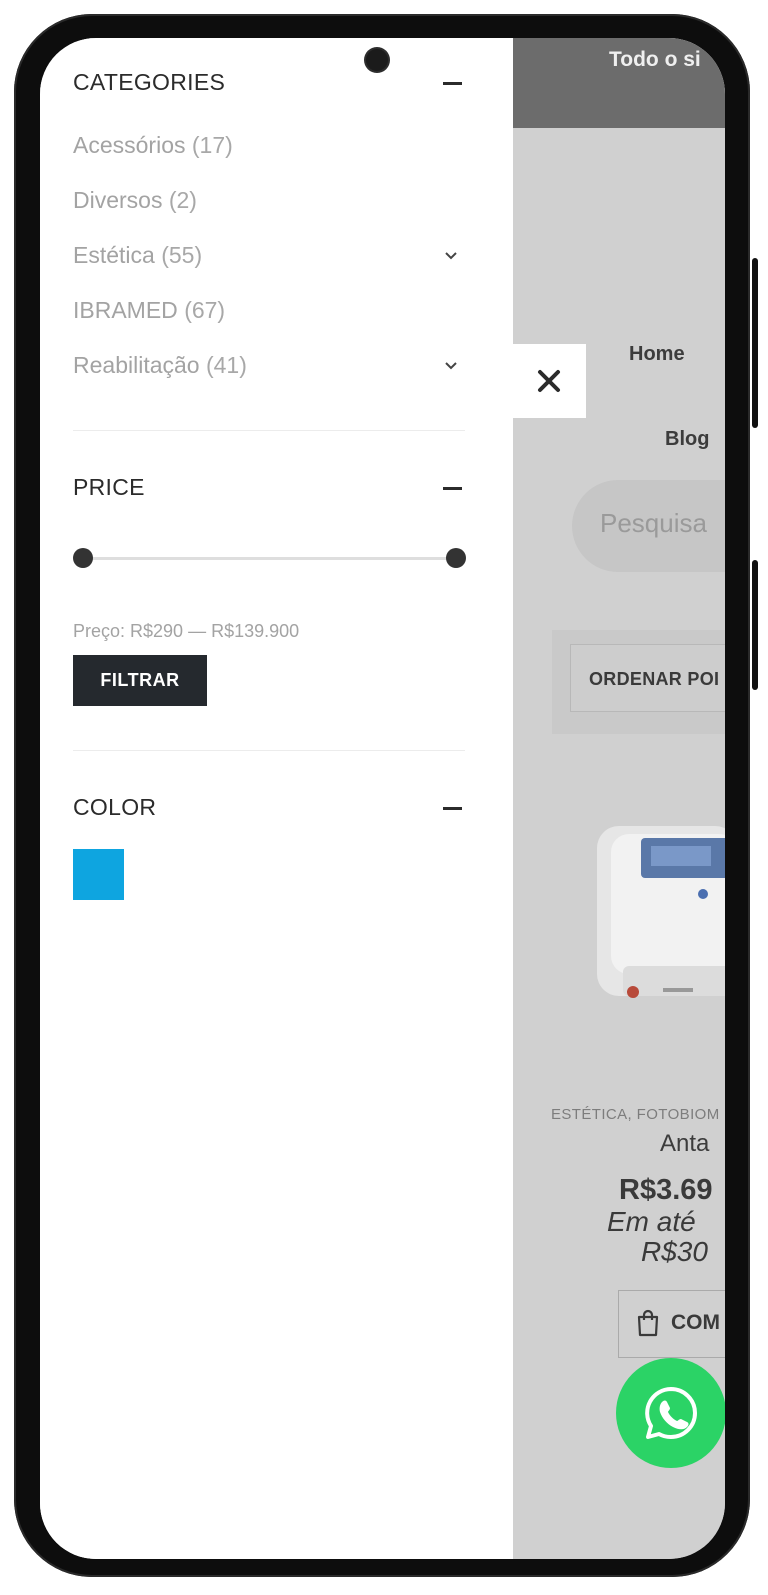 The width and height of the screenshot is (768, 1595). I want to click on category-count: (41), so click(226, 365).